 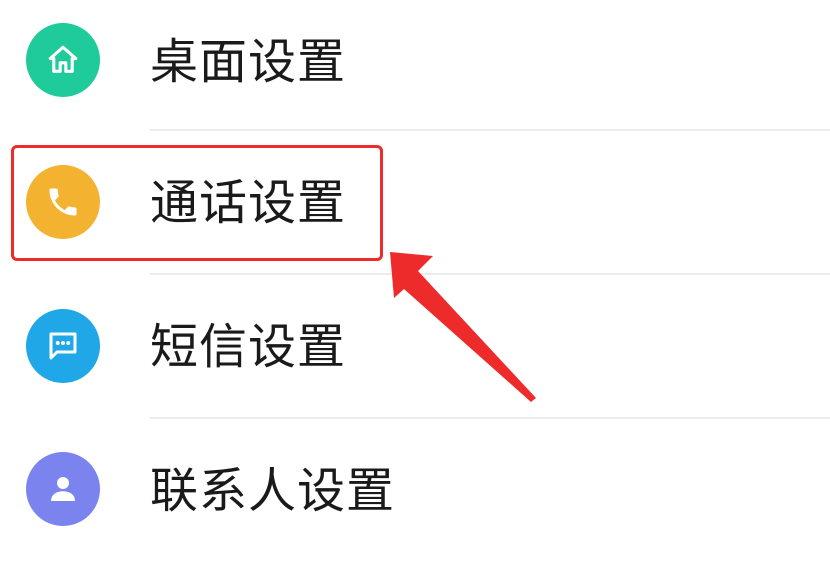 What do you see at coordinates (63, 346) in the screenshot?
I see `message-icon` at bounding box center [63, 346].